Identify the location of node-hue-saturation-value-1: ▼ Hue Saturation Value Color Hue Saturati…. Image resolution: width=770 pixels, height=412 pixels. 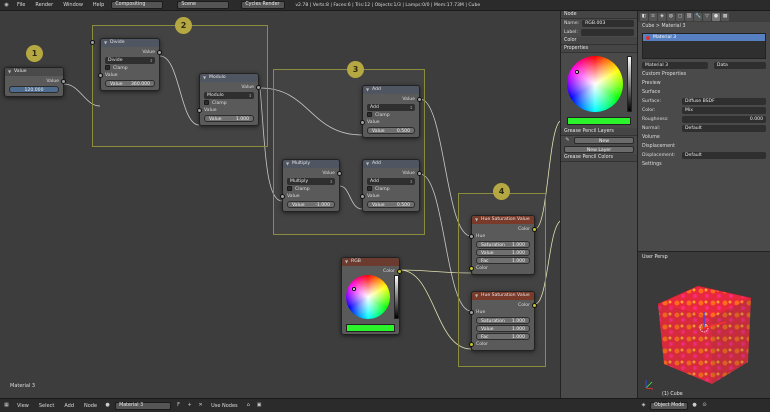
(503, 245).